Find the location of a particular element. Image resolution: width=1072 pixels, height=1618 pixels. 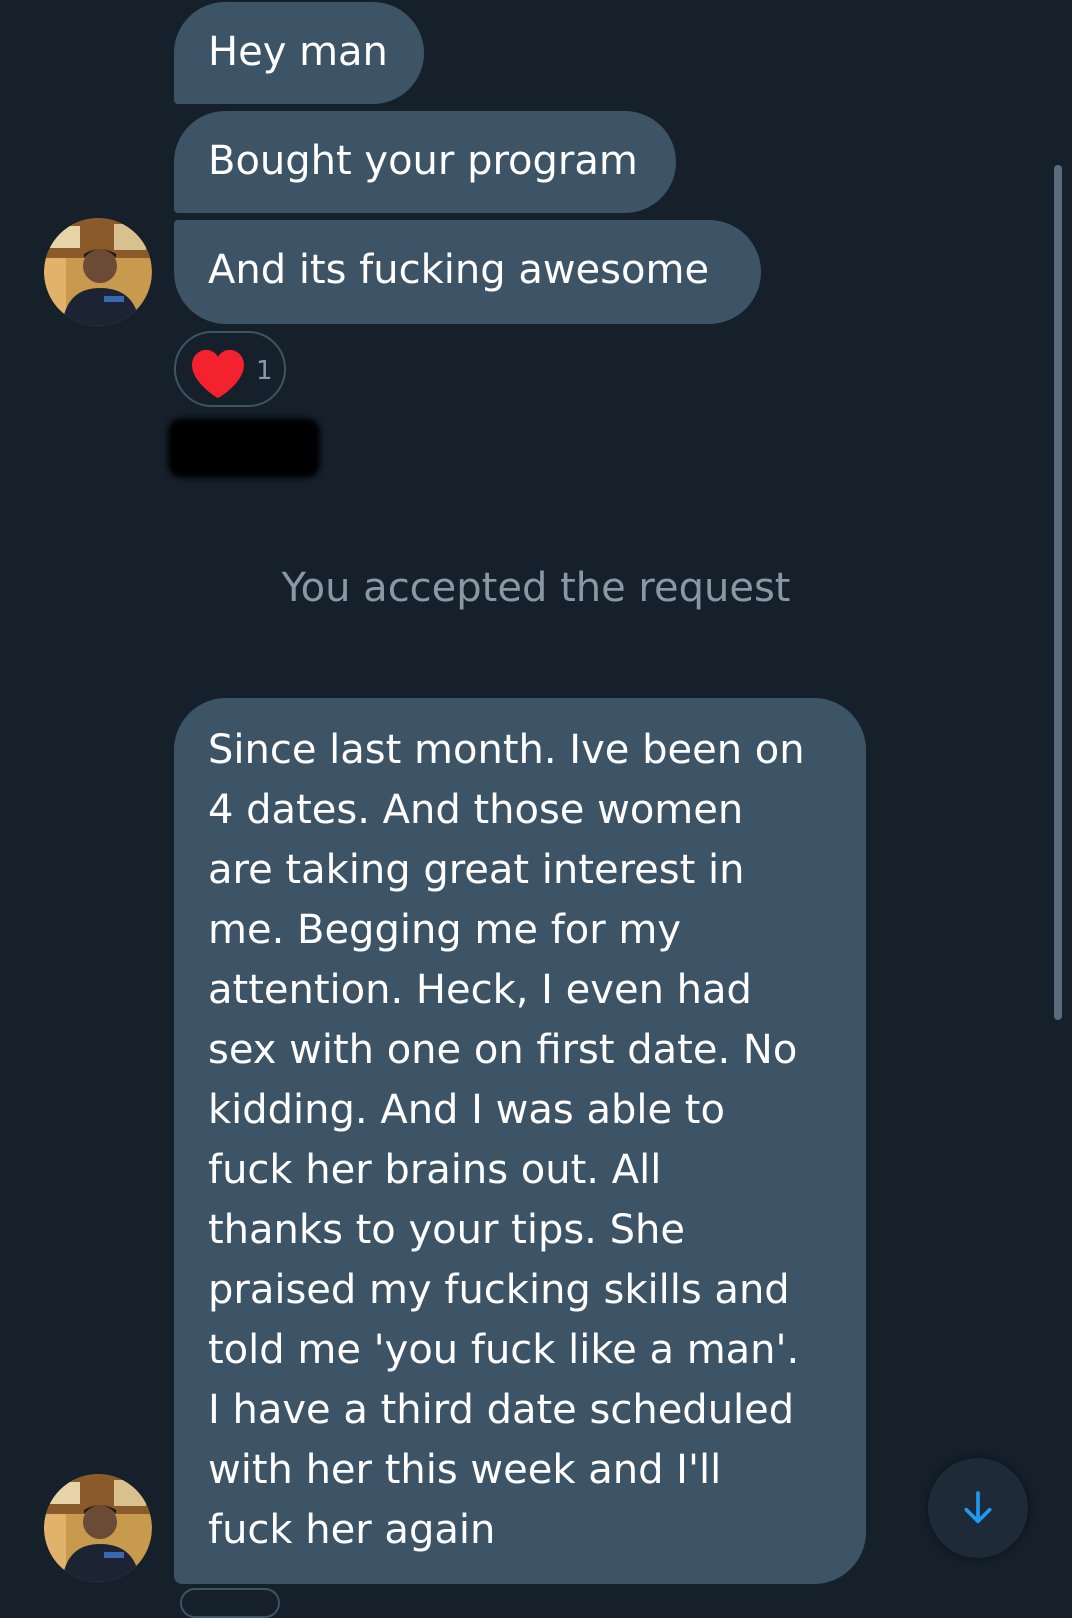

reaction-pill: 1 is located at coordinates (230, 369).